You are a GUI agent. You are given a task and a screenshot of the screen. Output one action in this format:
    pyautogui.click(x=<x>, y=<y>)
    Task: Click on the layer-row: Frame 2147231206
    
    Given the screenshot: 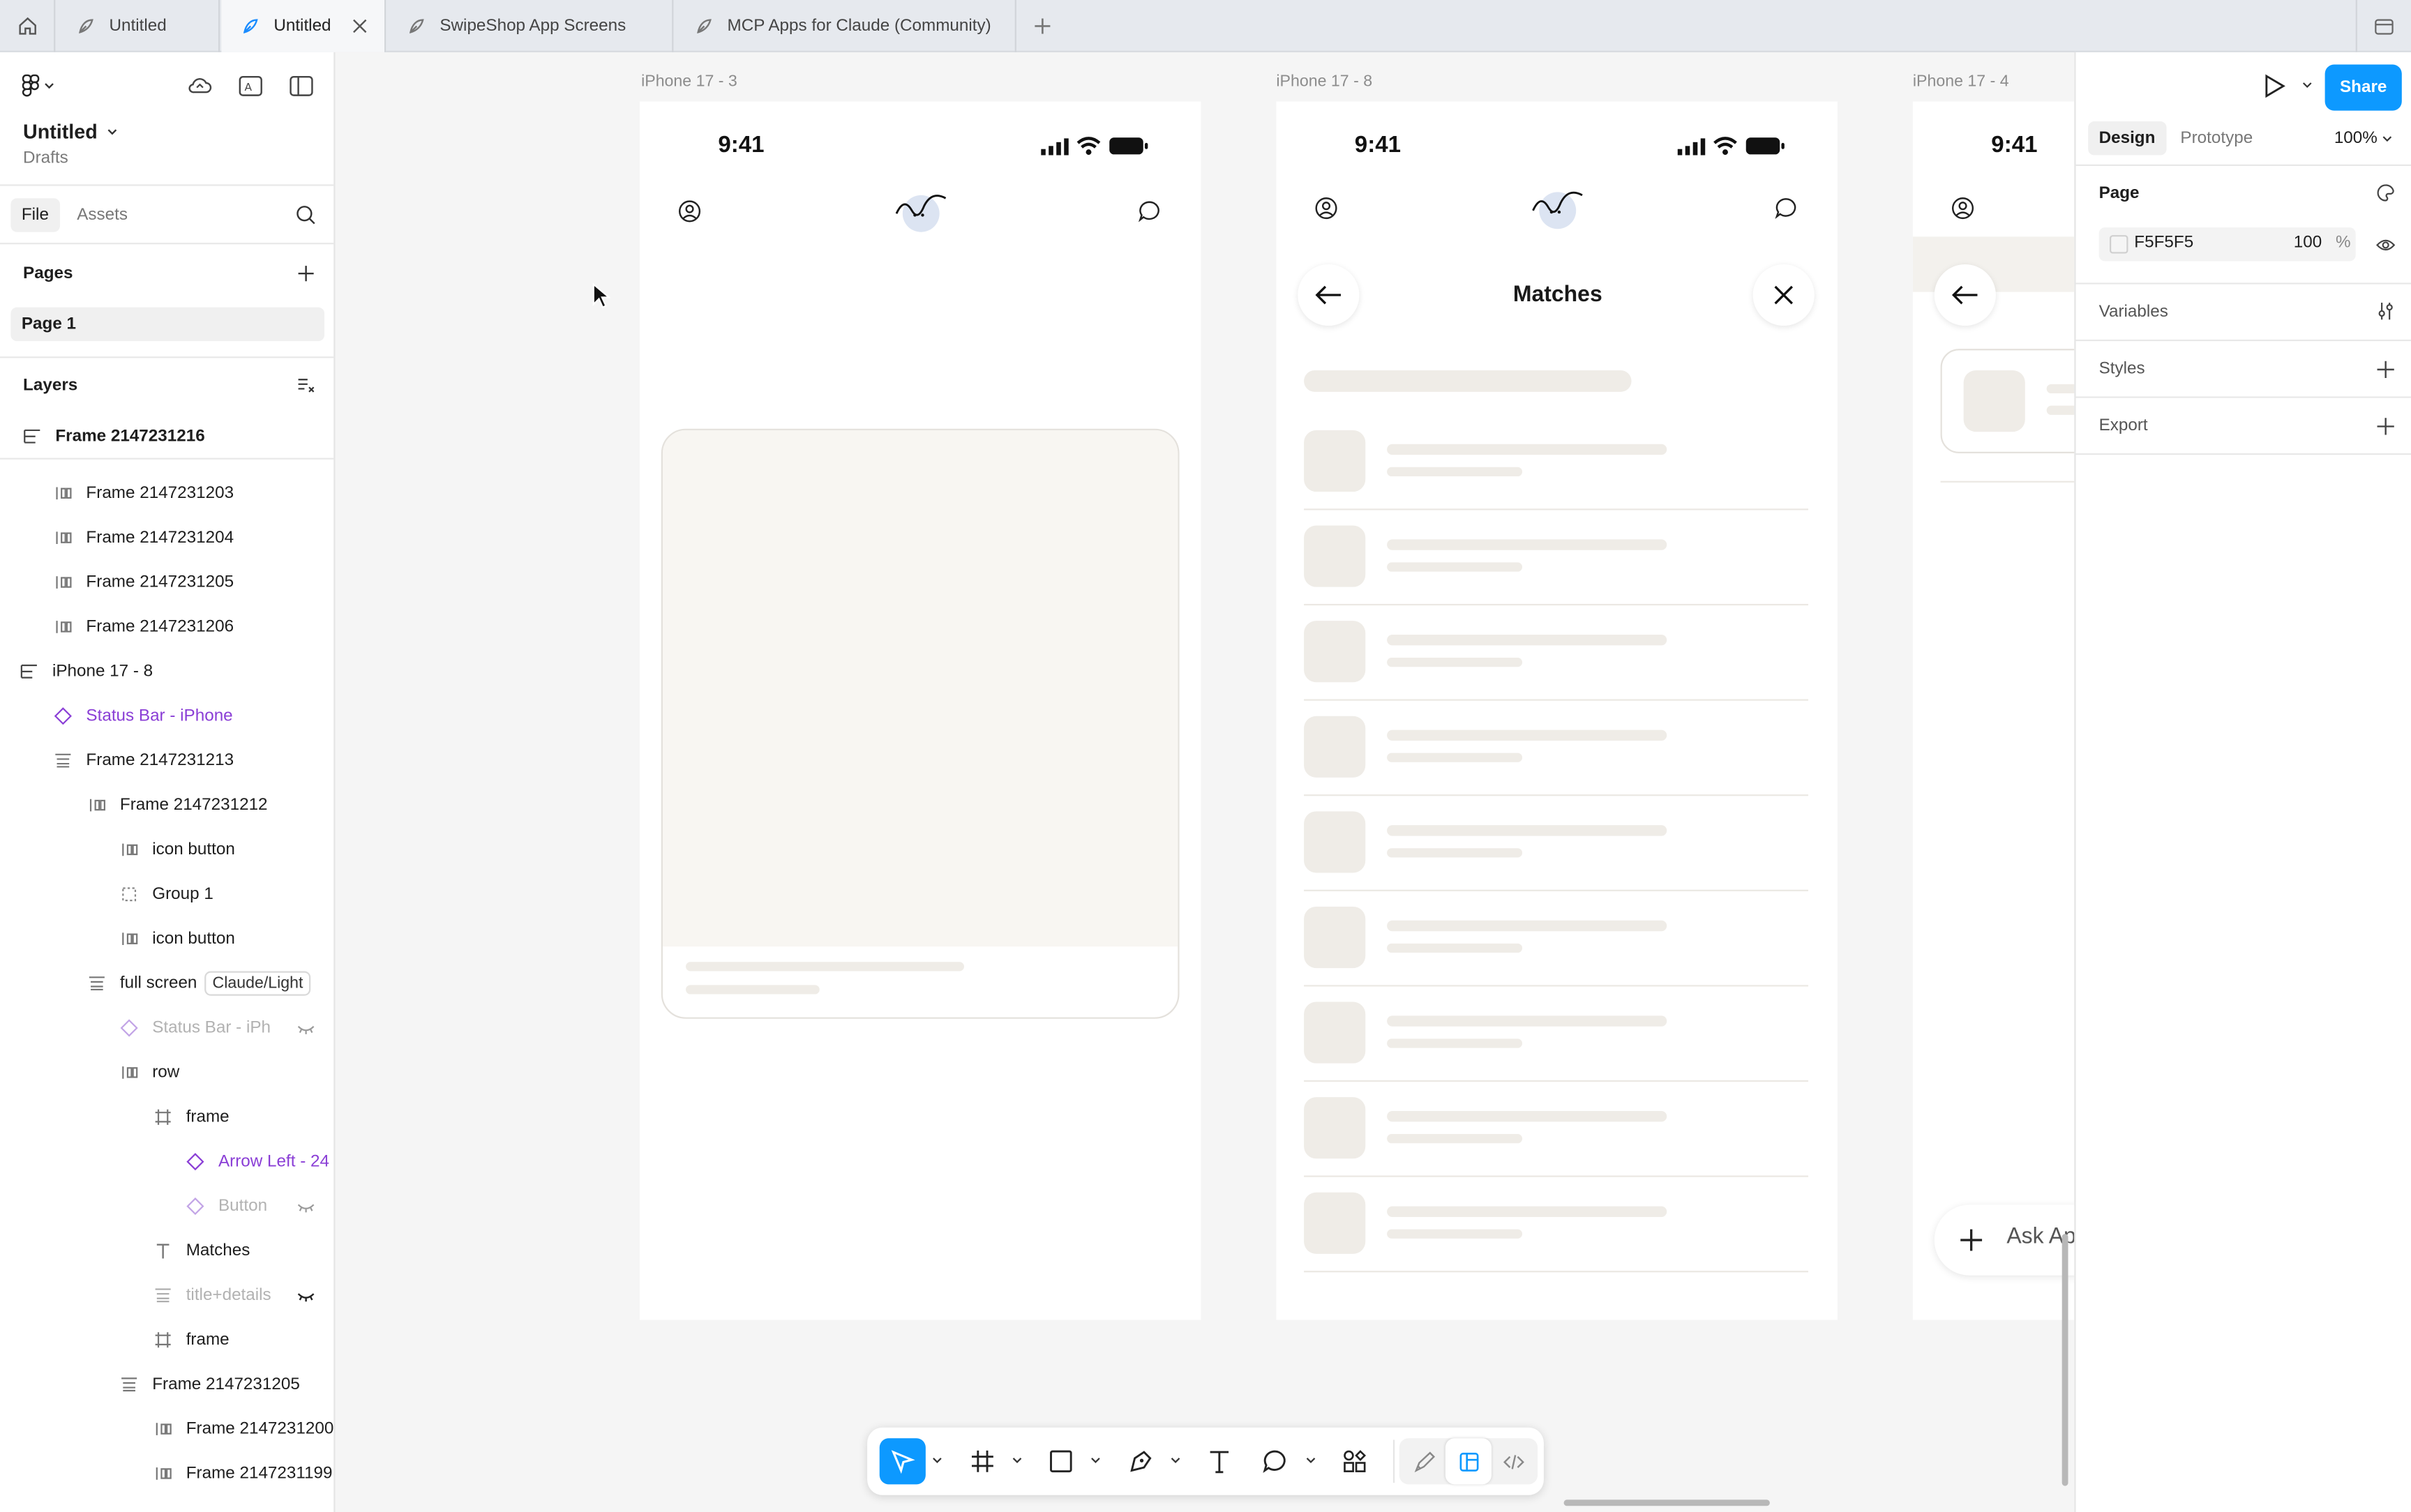 What is the action you would take?
    pyautogui.click(x=144, y=627)
    